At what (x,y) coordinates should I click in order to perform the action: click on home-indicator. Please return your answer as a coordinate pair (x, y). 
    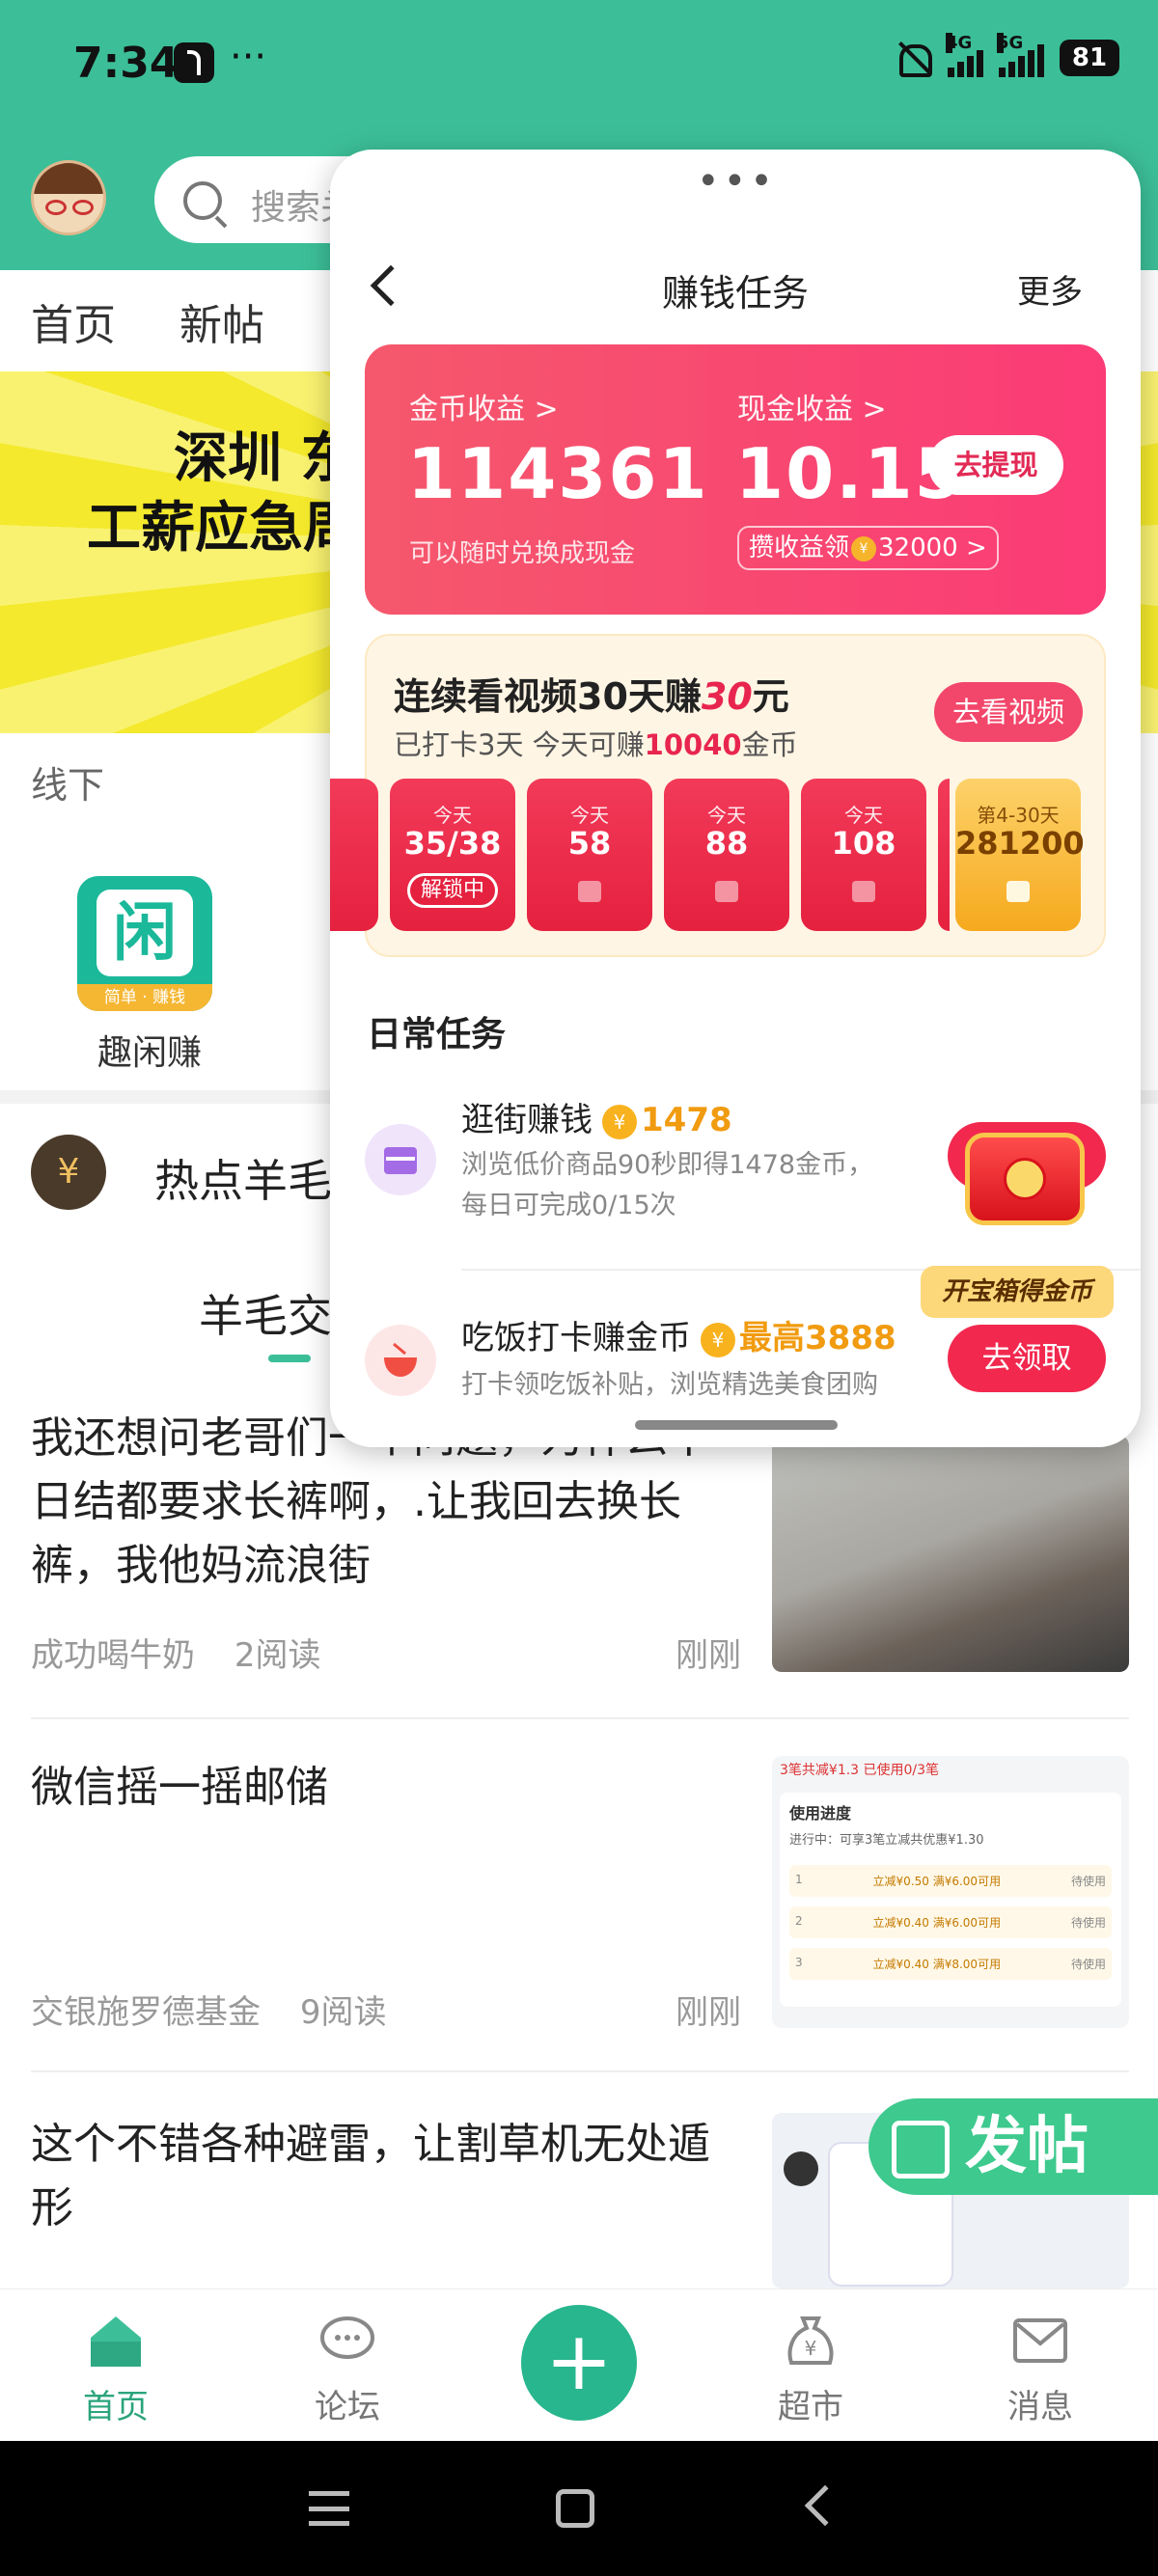
    Looking at the image, I should click on (736, 1425).